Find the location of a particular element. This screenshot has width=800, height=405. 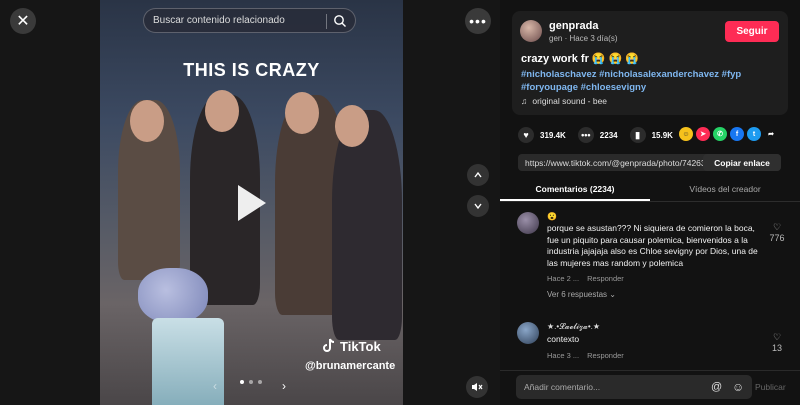

flowers-decor is located at coordinates (173, 295).